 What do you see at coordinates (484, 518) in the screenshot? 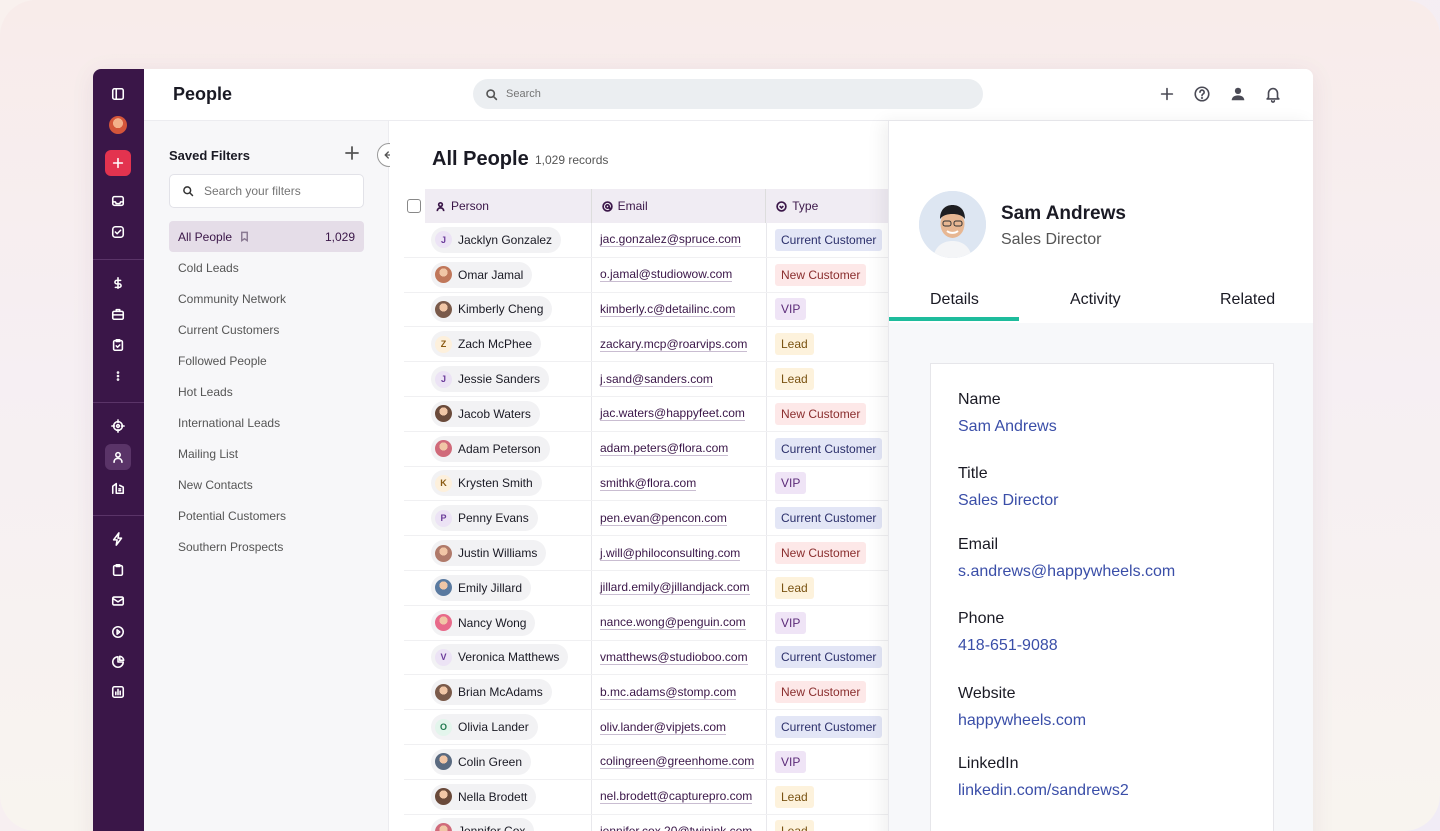
I see `person-chip: P Penny Evans` at bounding box center [484, 518].